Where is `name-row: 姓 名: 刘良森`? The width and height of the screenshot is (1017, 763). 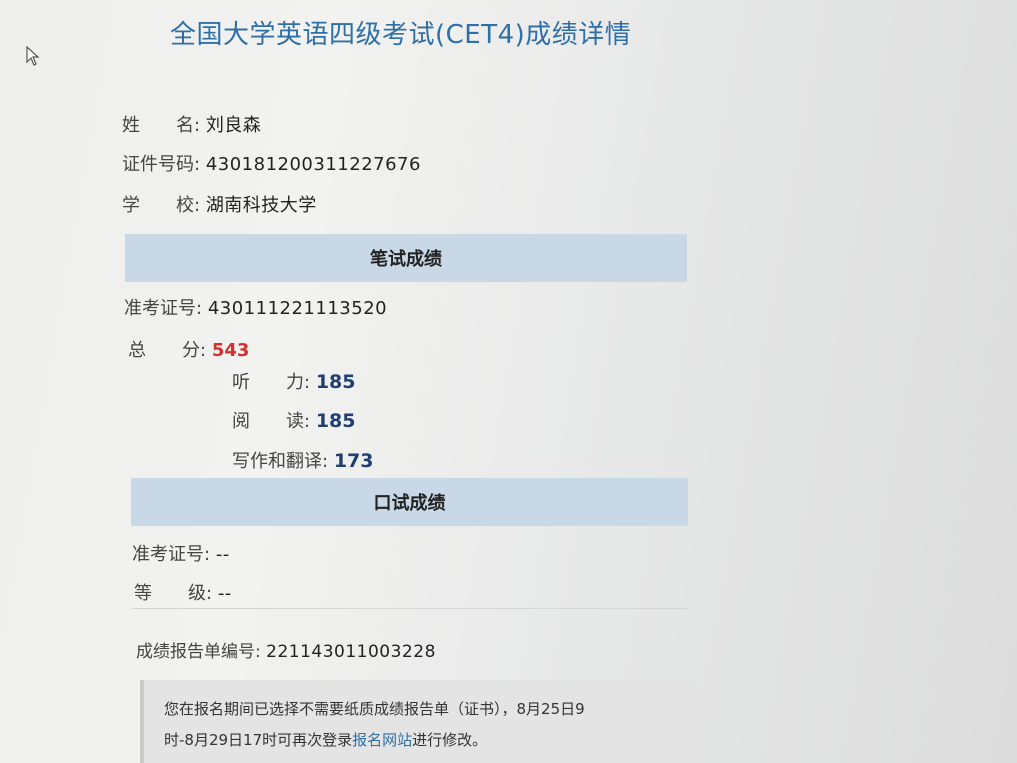
name-row: 姓 名: 刘良森 is located at coordinates (191, 124).